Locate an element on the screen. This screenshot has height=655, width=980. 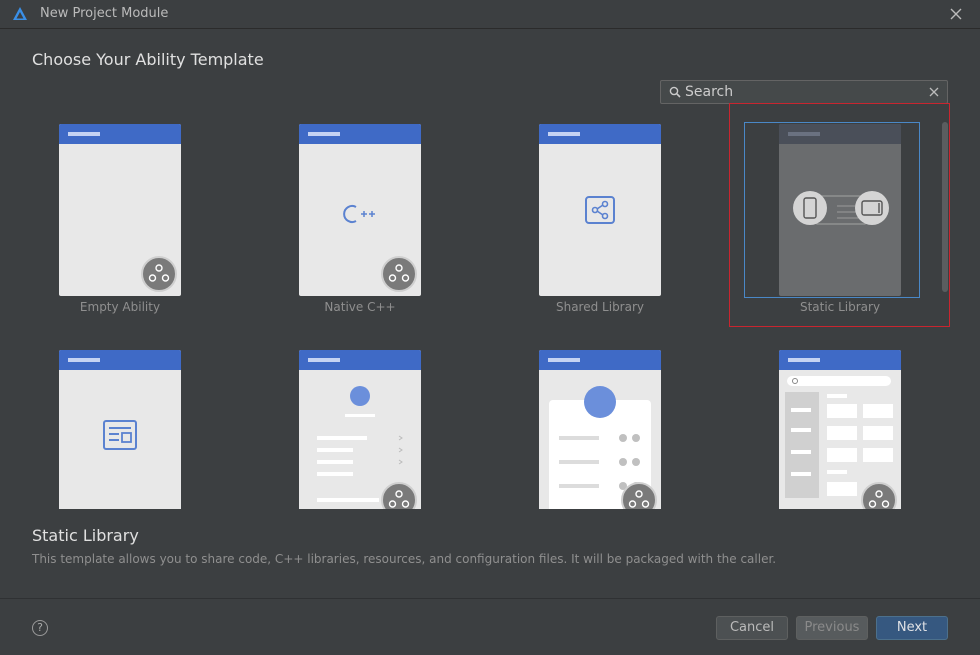
cancel-button: Cancel is located at coordinates (752, 628).